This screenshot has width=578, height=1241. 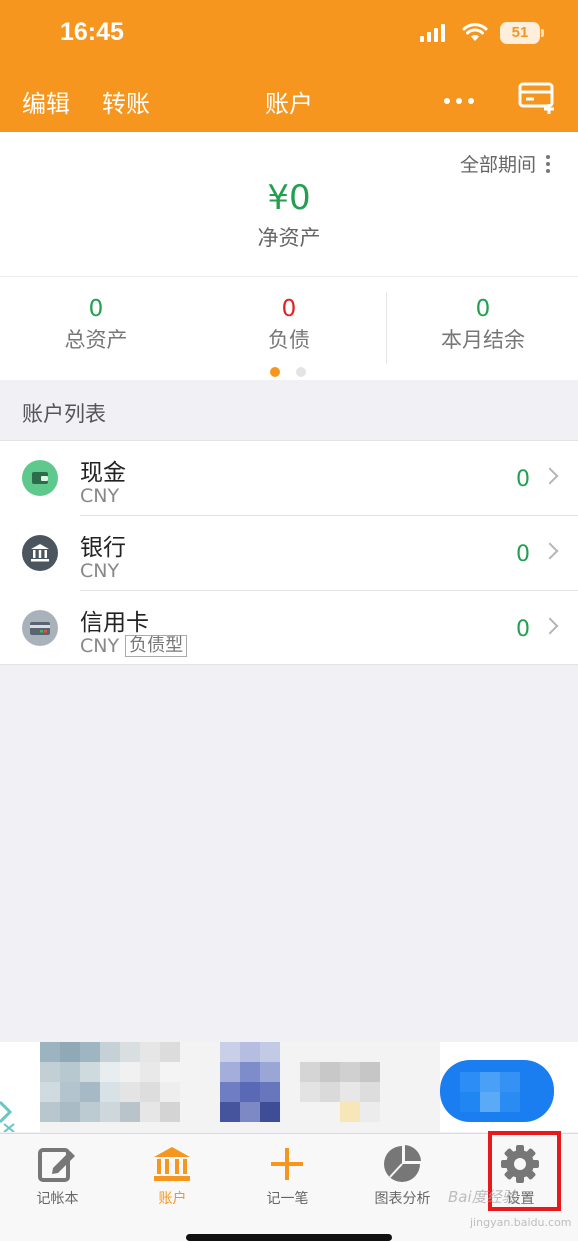 I want to click on vertical-dots-icon, so click(x=548, y=163).